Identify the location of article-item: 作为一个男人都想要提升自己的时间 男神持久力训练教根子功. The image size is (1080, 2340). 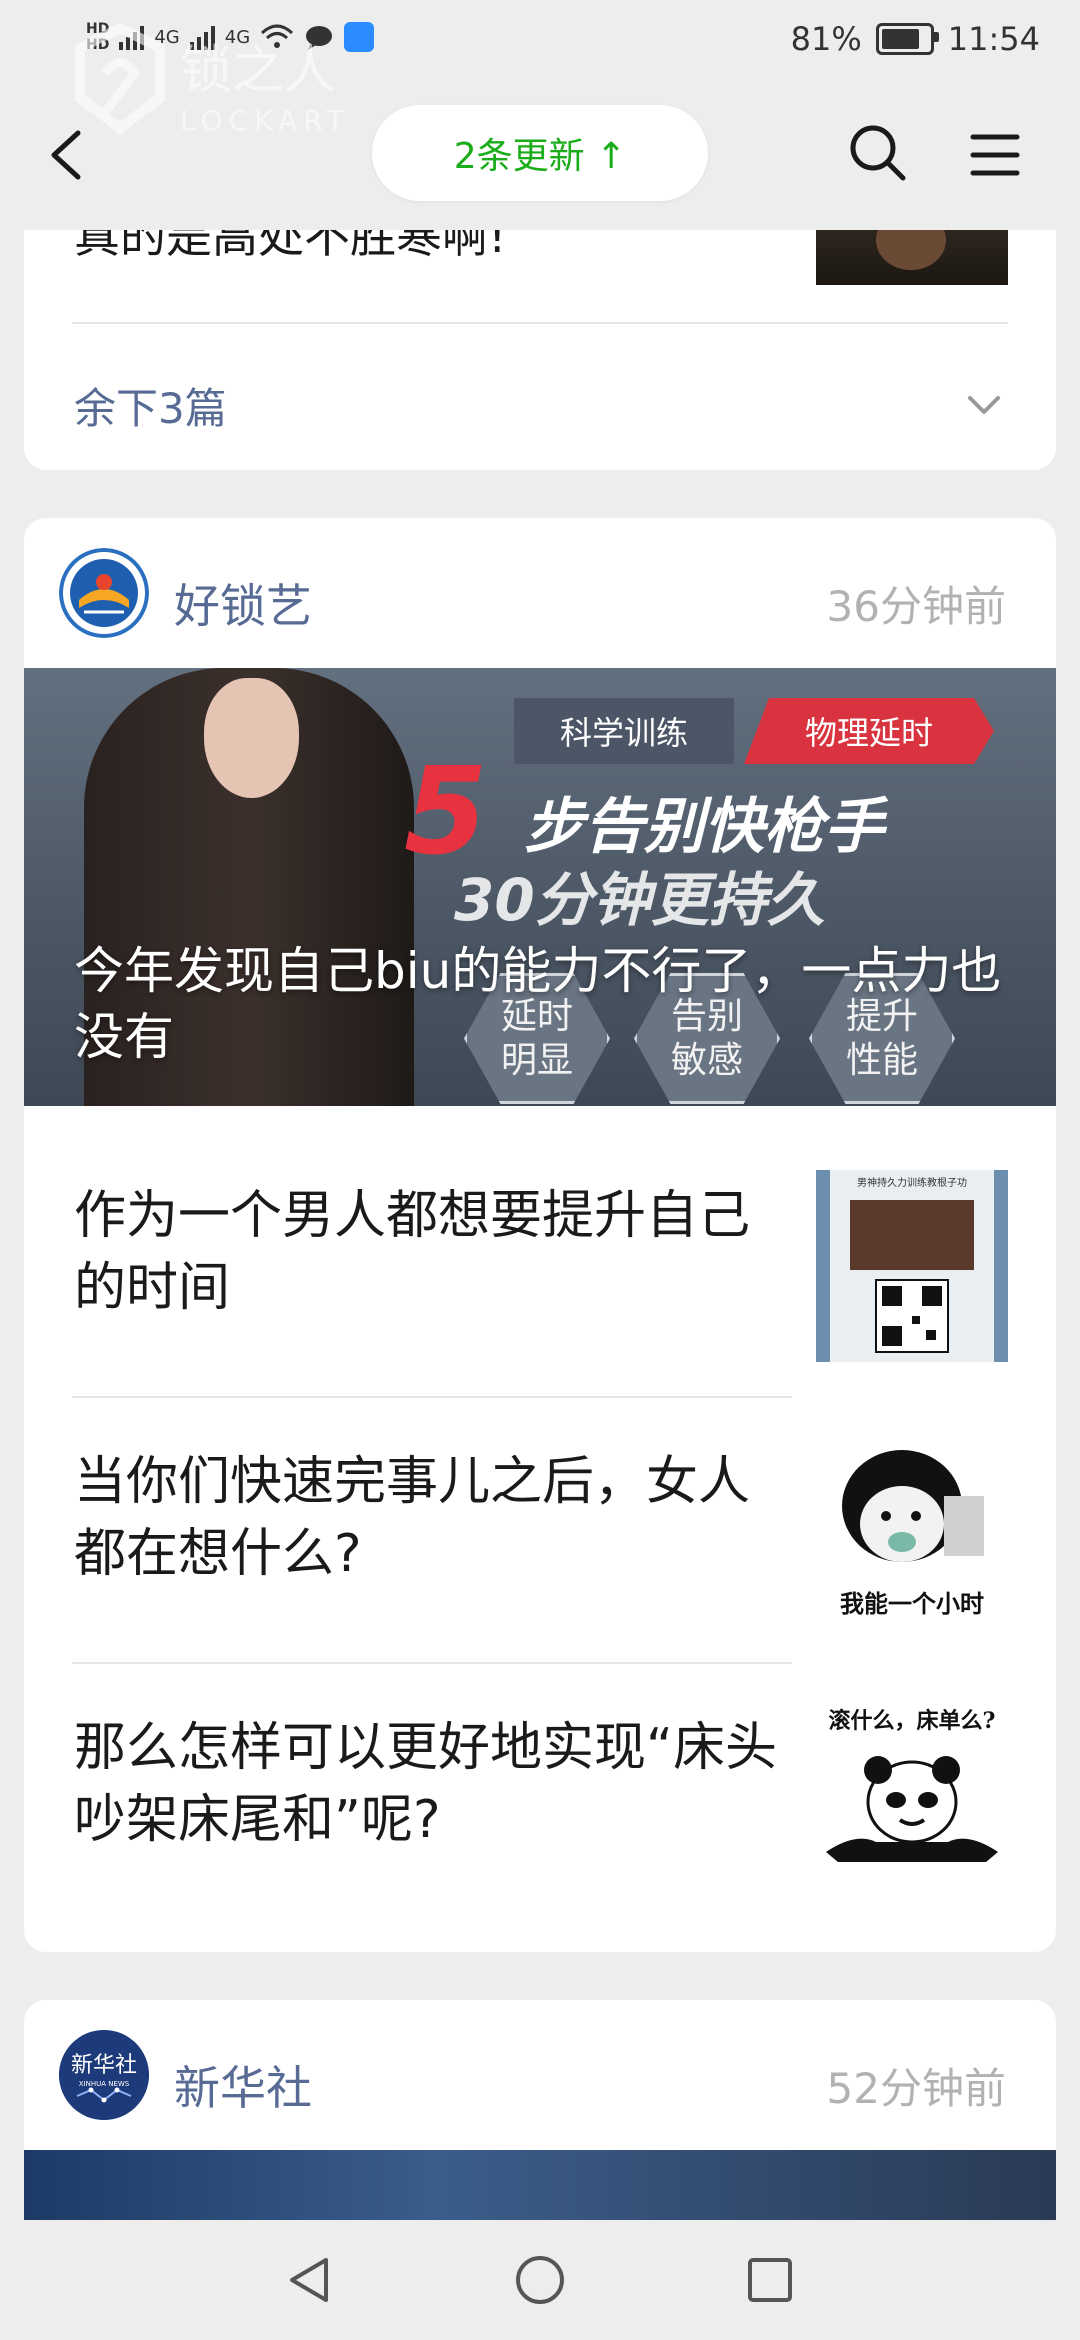
(540, 1264).